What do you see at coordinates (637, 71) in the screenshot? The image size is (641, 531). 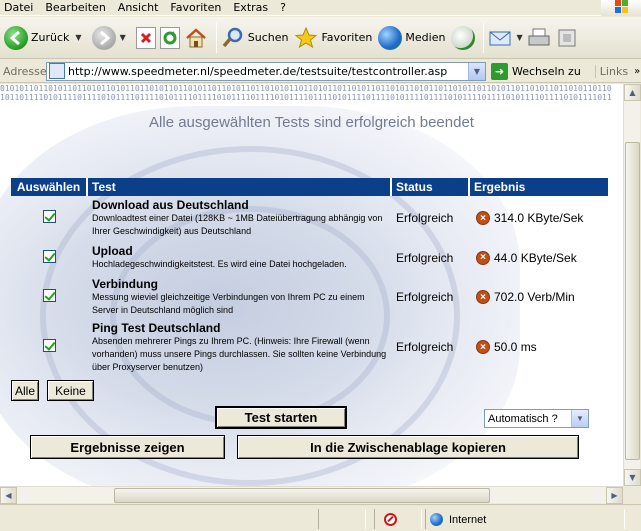 I see `chevron-right-icon: »` at bounding box center [637, 71].